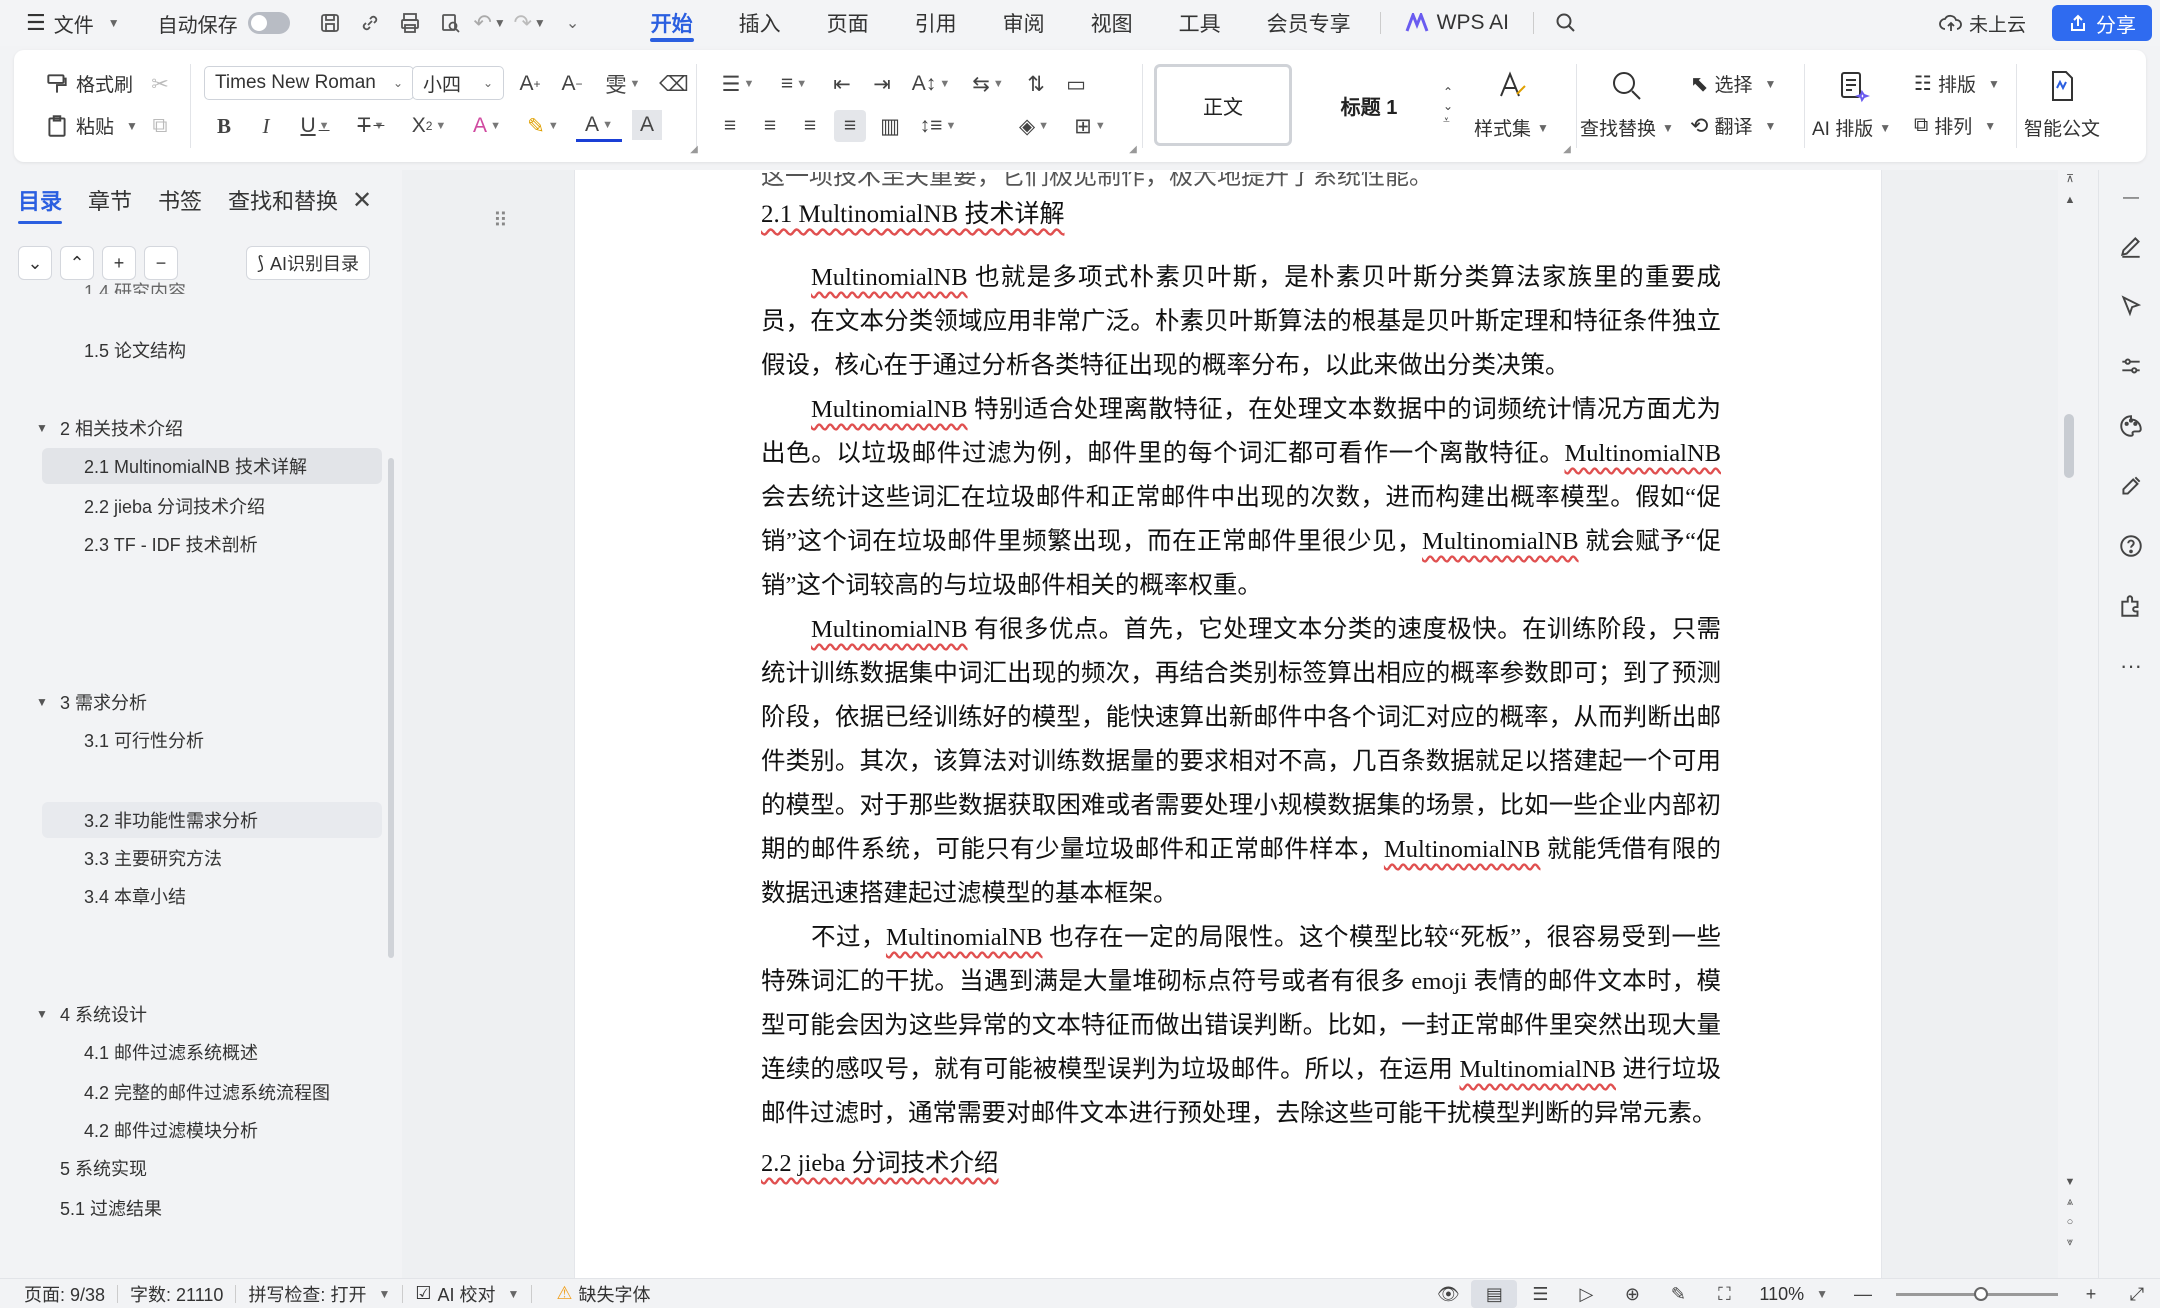 Image resolution: width=2160 pixels, height=1308 pixels. Describe the element at coordinates (176, 1293) in the screenshot. I see `word-count: 字数: 21110` at that location.